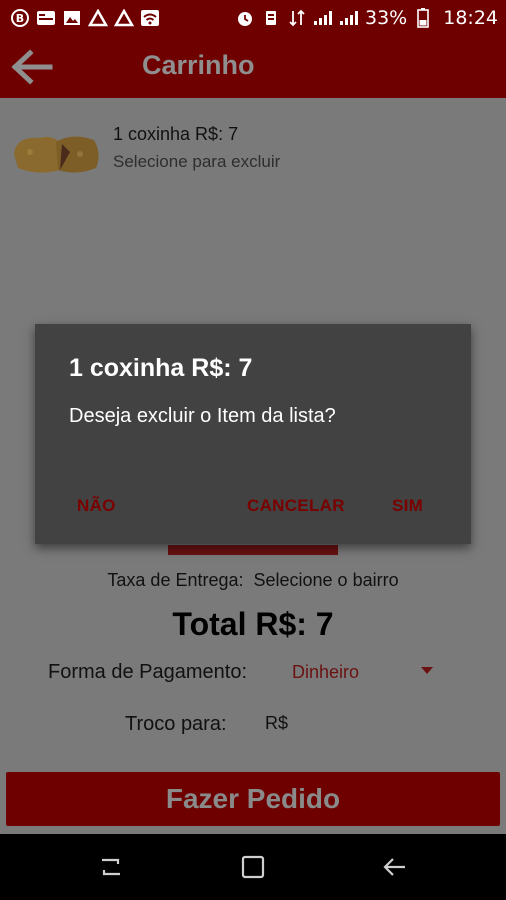  I want to click on delivery-fee-row: Taxa de Entrega: Selecione o bairro, so click(253, 580).